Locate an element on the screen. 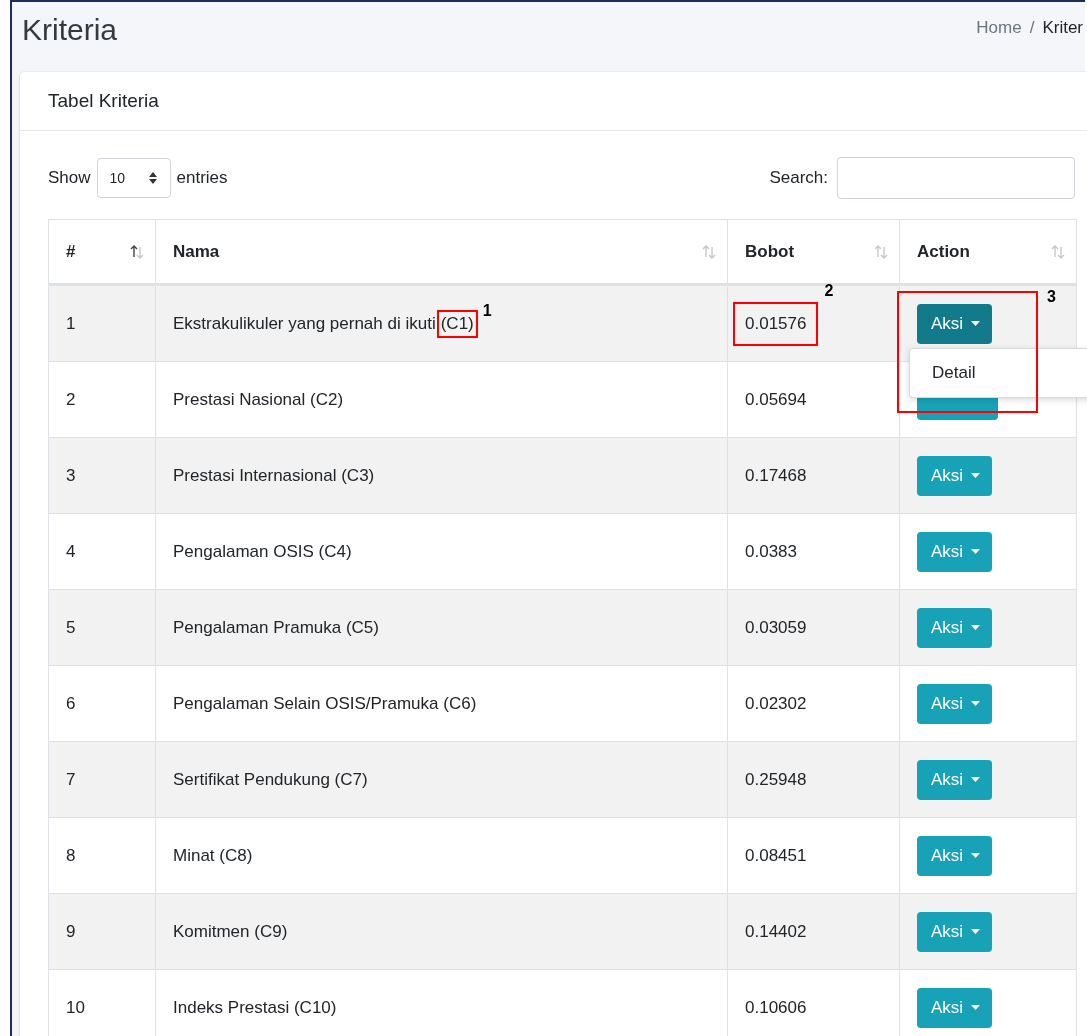  show-label: Show is located at coordinates (69, 178).